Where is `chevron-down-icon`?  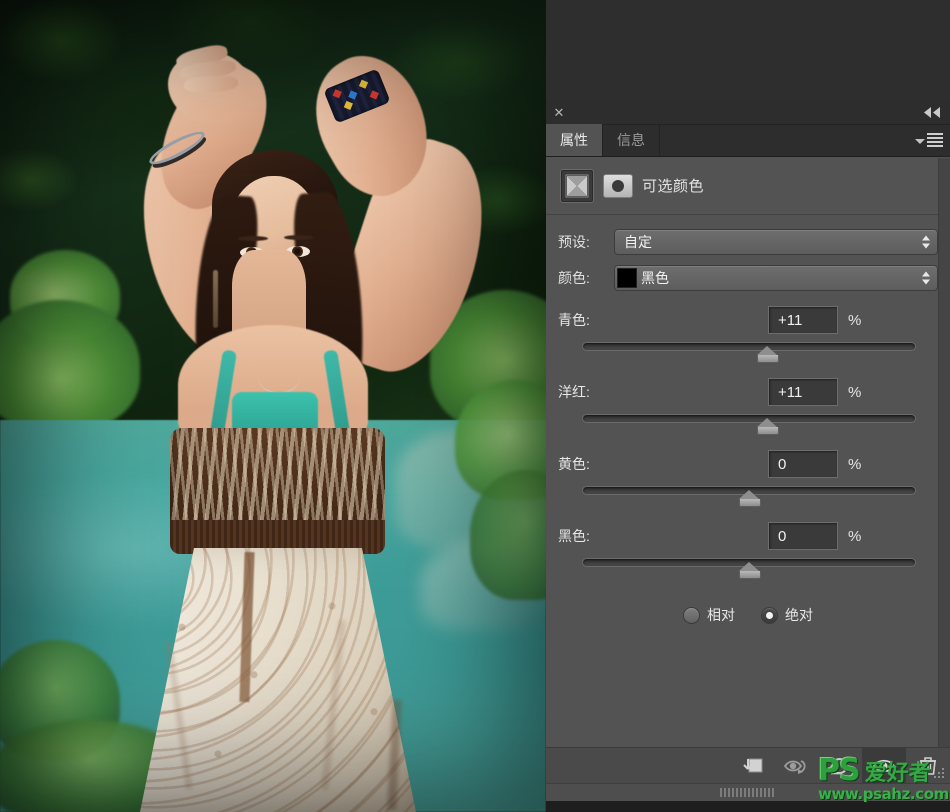 chevron-down-icon is located at coordinates (920, 141).